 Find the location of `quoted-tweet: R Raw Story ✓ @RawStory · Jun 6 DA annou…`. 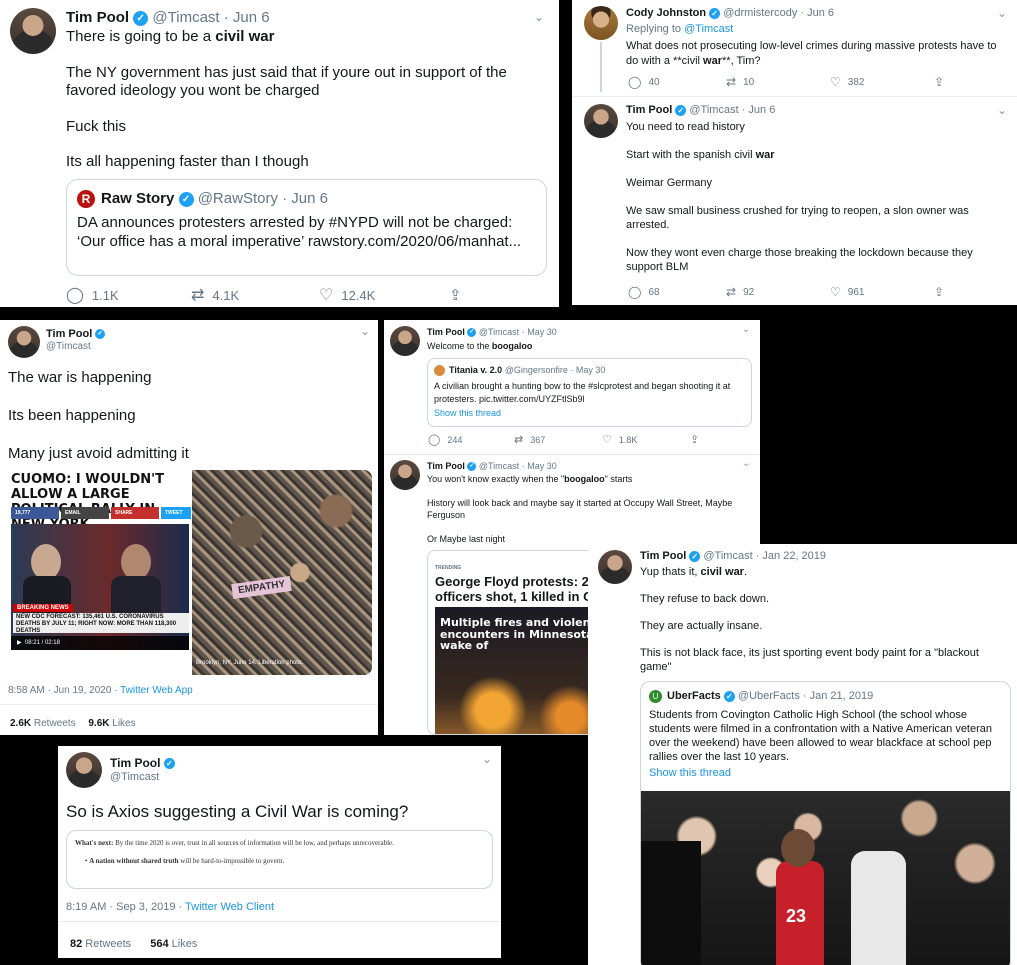

quoted-tweet: R Raw Story ✓ @RawStory · Jun 6 DA annou… is located at coordinates (306, 227).